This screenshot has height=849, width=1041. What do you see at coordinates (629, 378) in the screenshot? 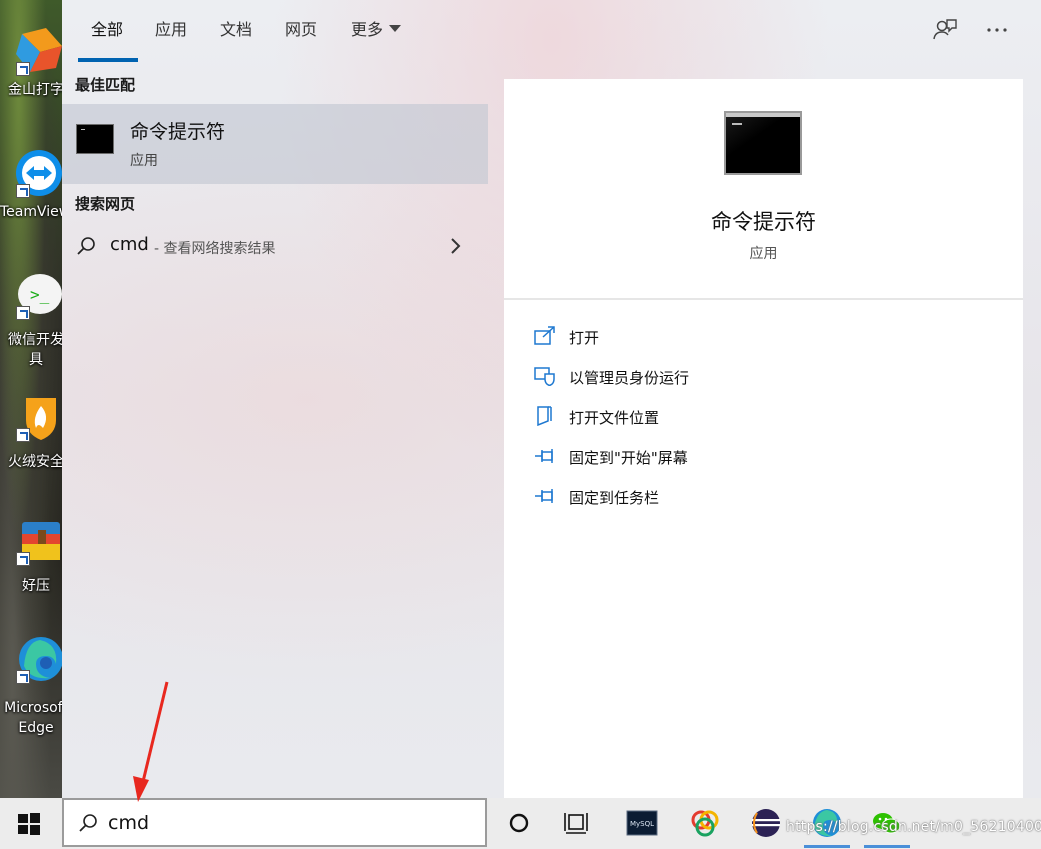
I see `action-label: 以管理员身份运行` at bounding box center [629, 378].